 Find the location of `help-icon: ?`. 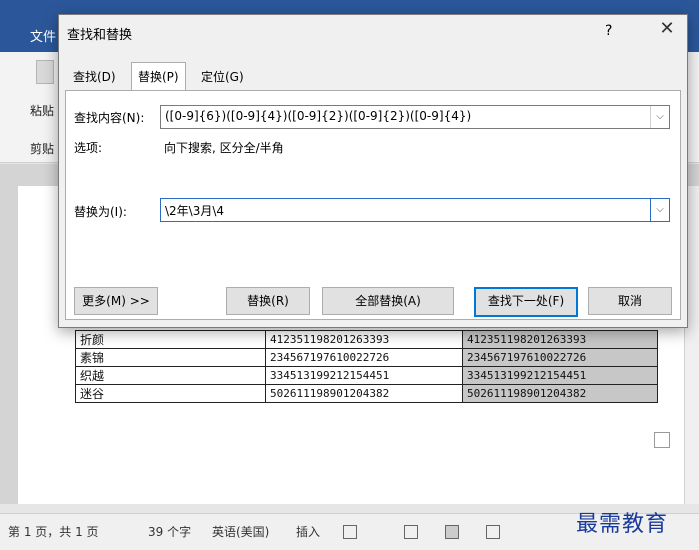

help-icon: ? is located at coordinates (608, 31).